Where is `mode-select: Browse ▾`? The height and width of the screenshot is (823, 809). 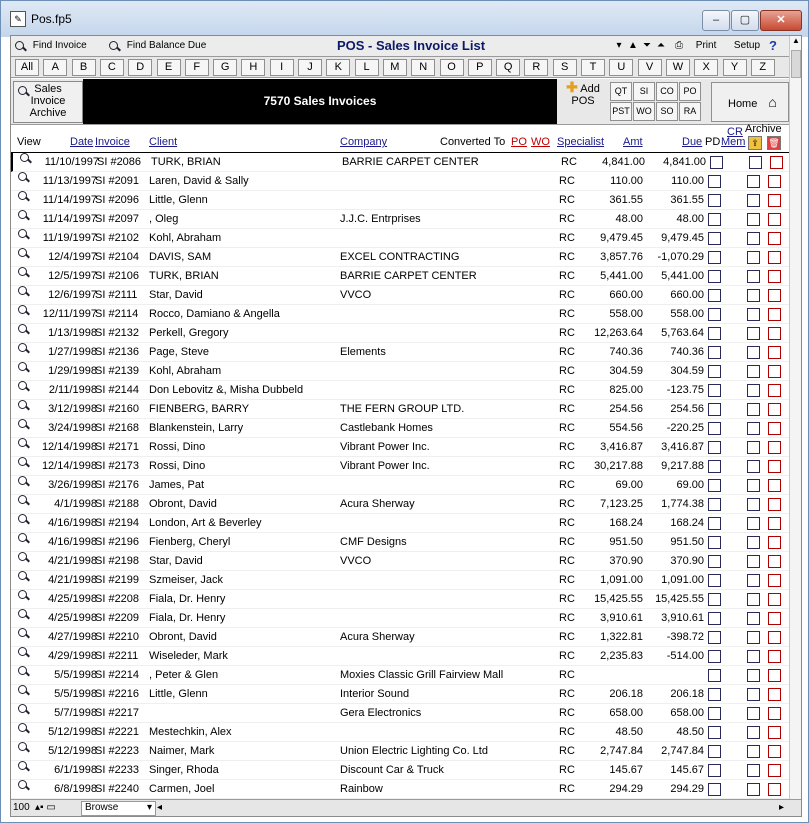 mode-select: Browse ▾ is located at coordinates (118, 808).